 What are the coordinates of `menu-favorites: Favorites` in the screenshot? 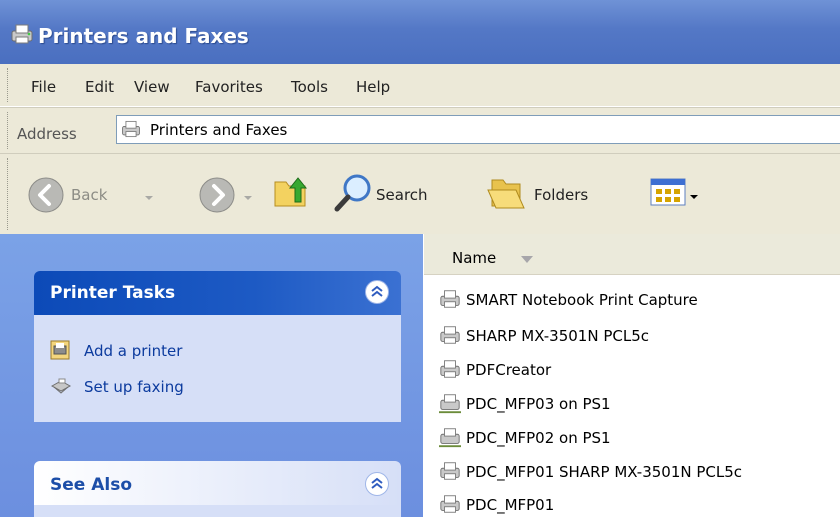 It's located at (229, 87).